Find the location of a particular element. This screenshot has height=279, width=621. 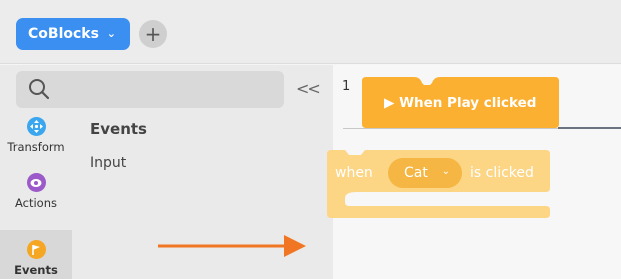

eye-icon is located at coordinates (36, 182).